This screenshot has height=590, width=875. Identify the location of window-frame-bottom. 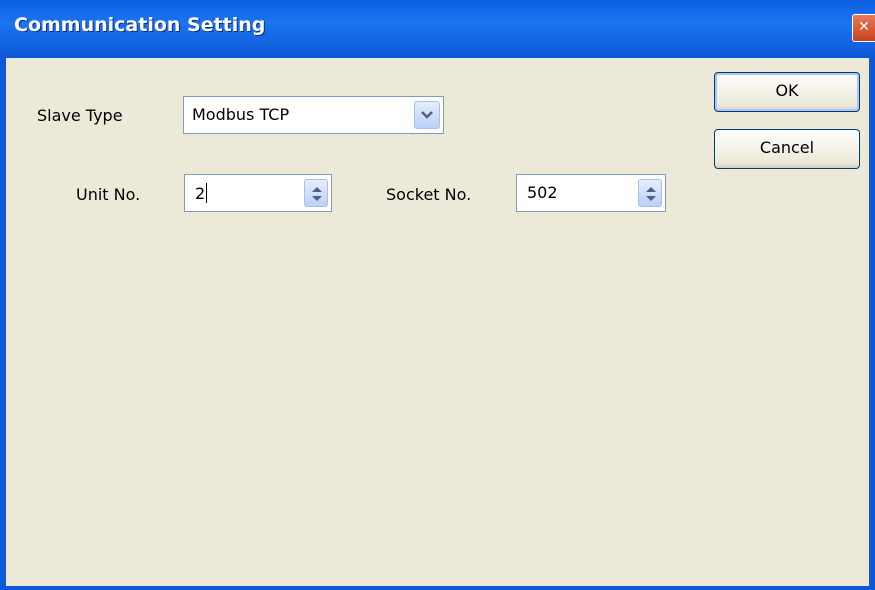
(437, 588).